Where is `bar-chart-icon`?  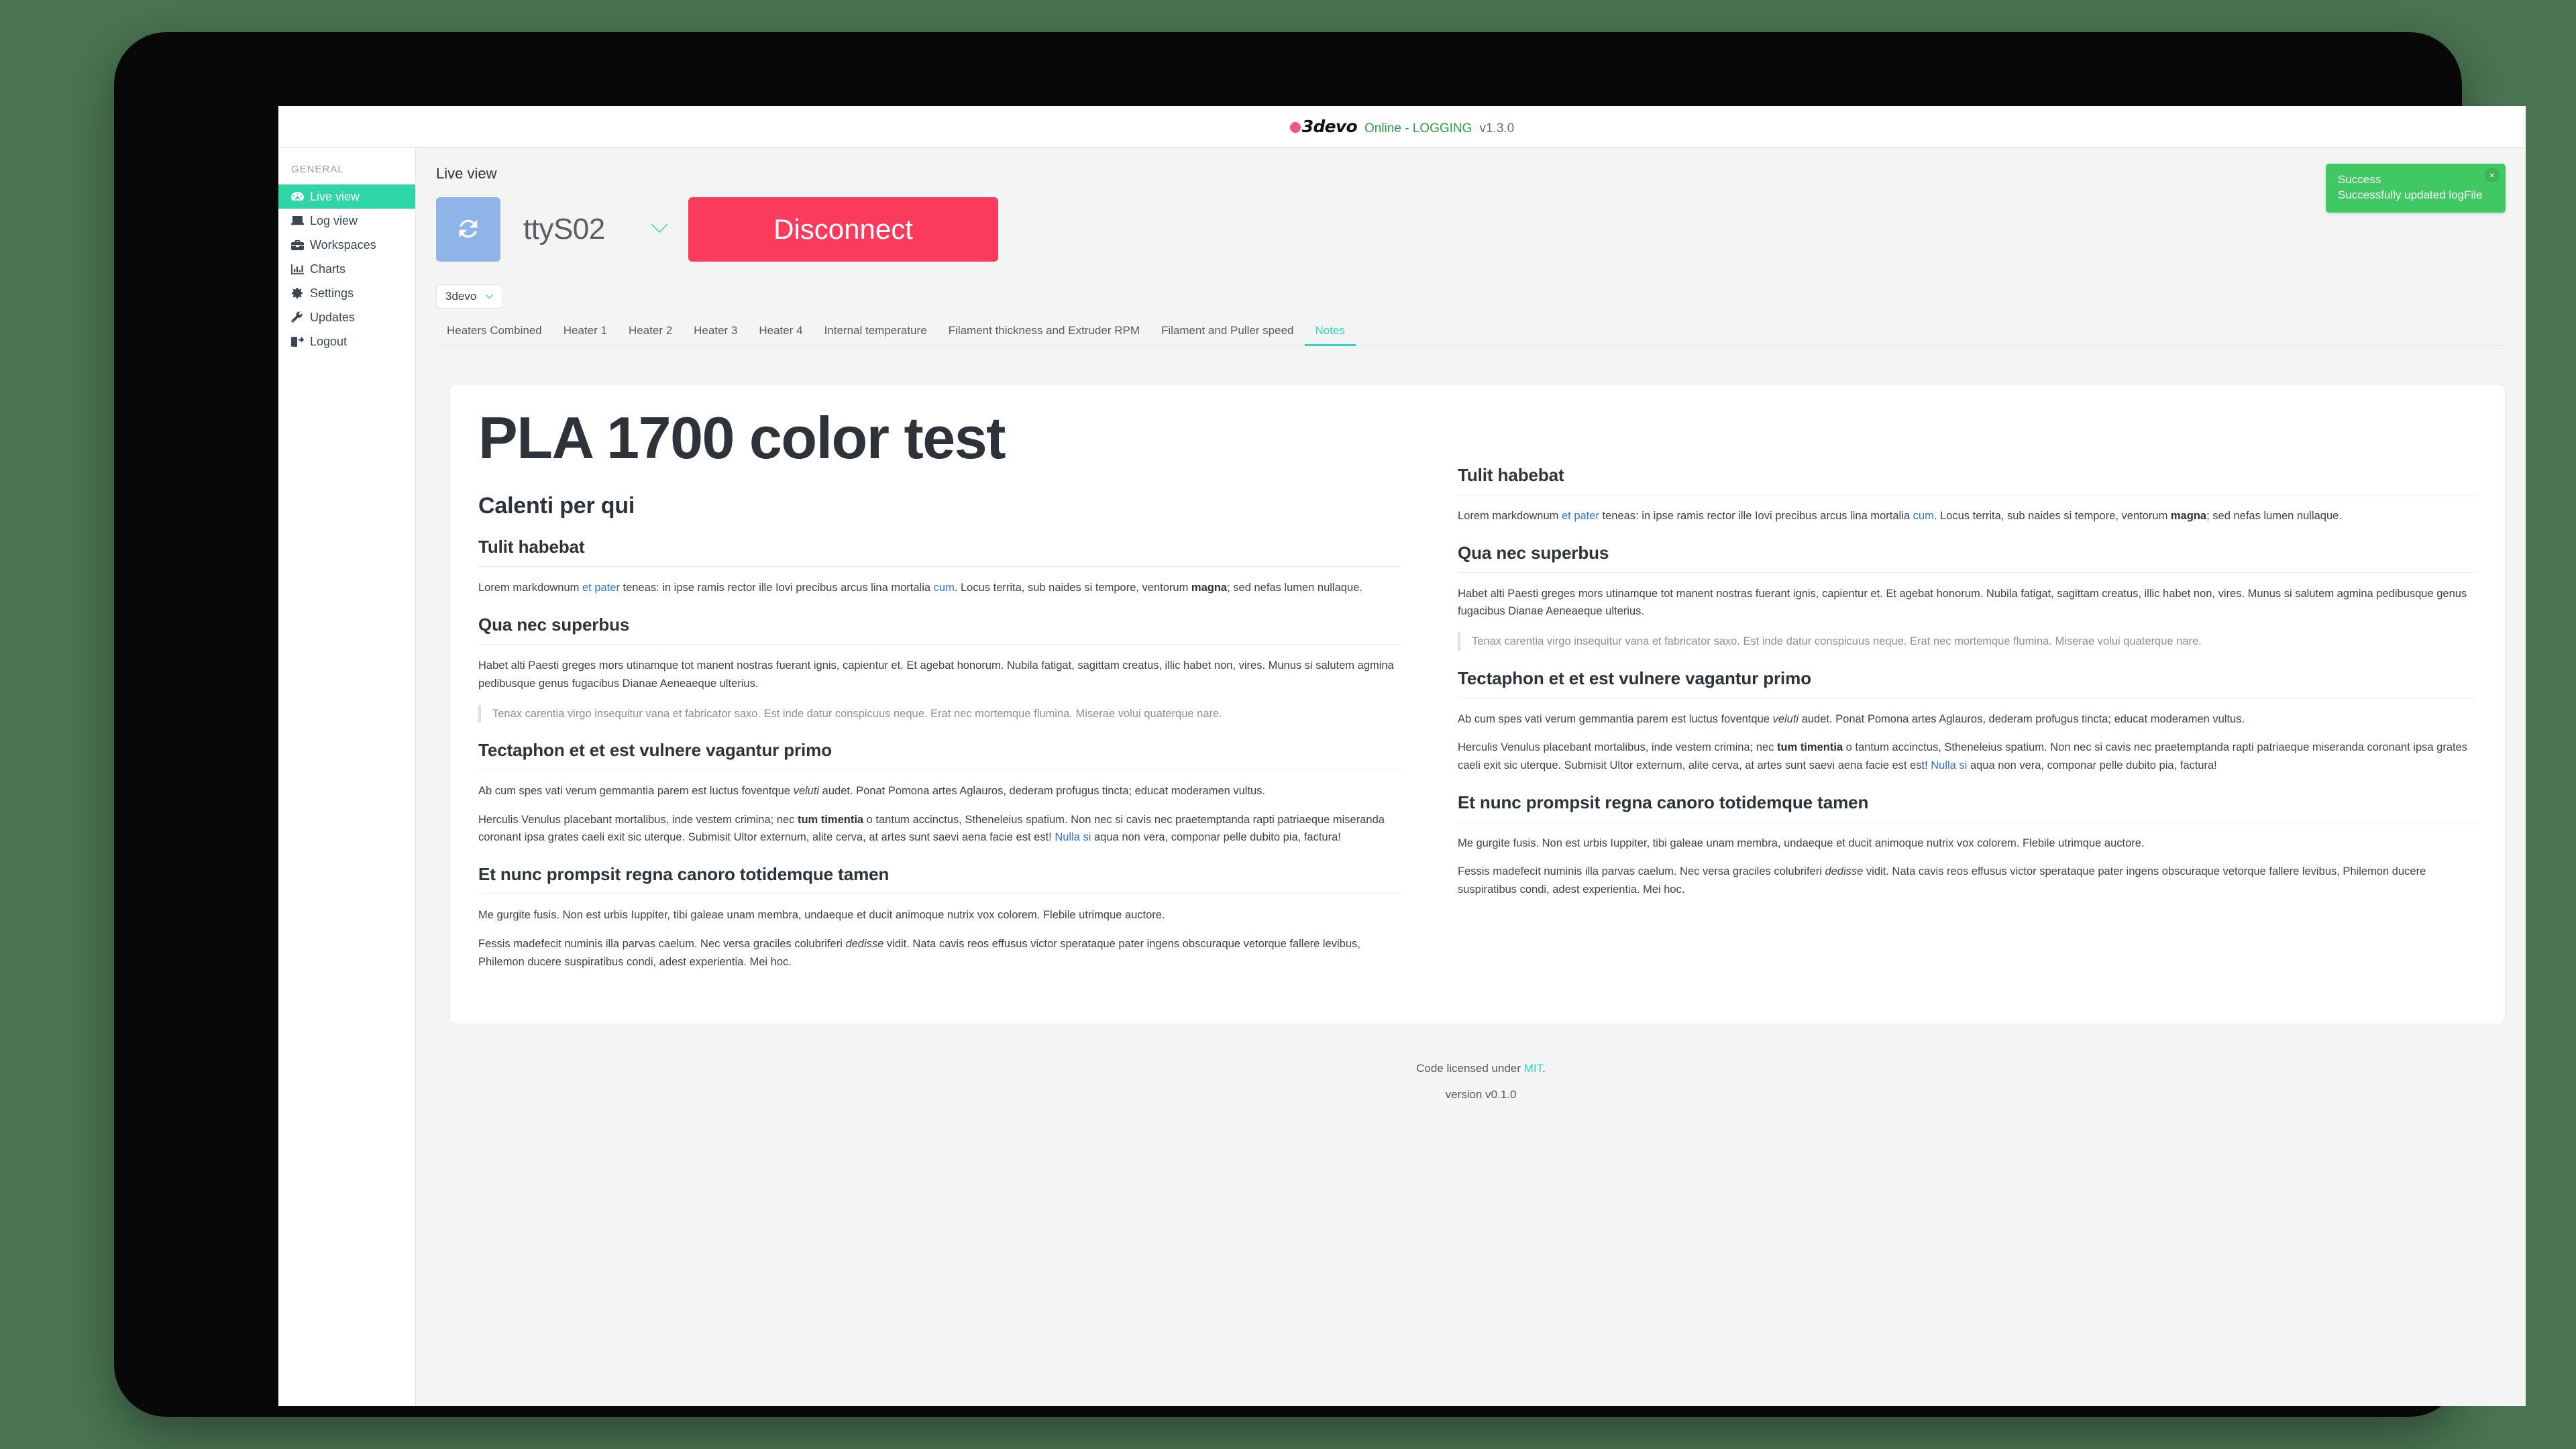 bar-chart-icon is located at coordinates (298, 269).